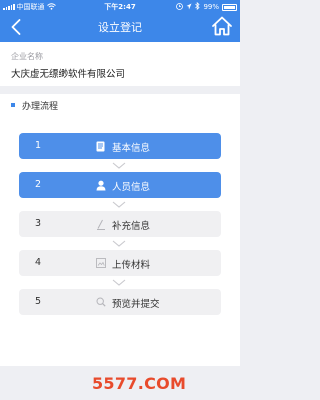 The width and height of the screenshot is (320, 400). What do you see at coordinates (68, 74) in the screenshot?
I see `company-name-value: 大庆虚无缥缈软件有限公司` at bounding box center [68, 74].